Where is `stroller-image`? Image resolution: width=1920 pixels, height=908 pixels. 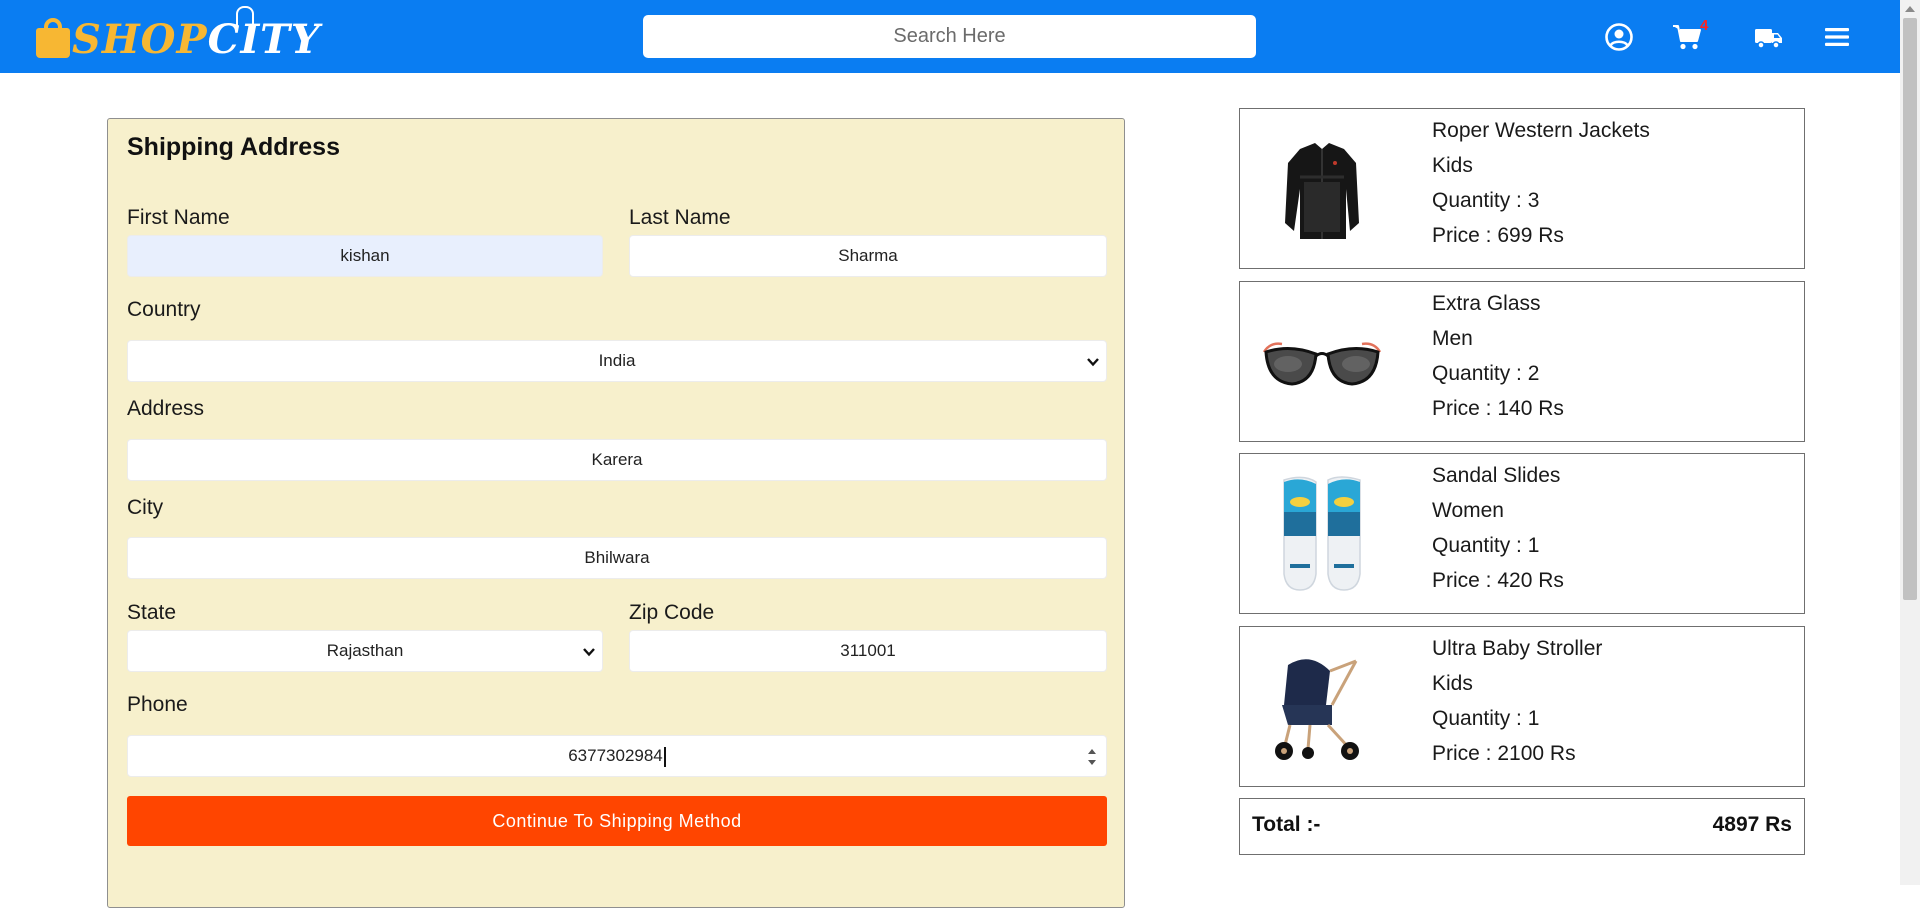
stroller-image is located at coordinates (1317, 709).